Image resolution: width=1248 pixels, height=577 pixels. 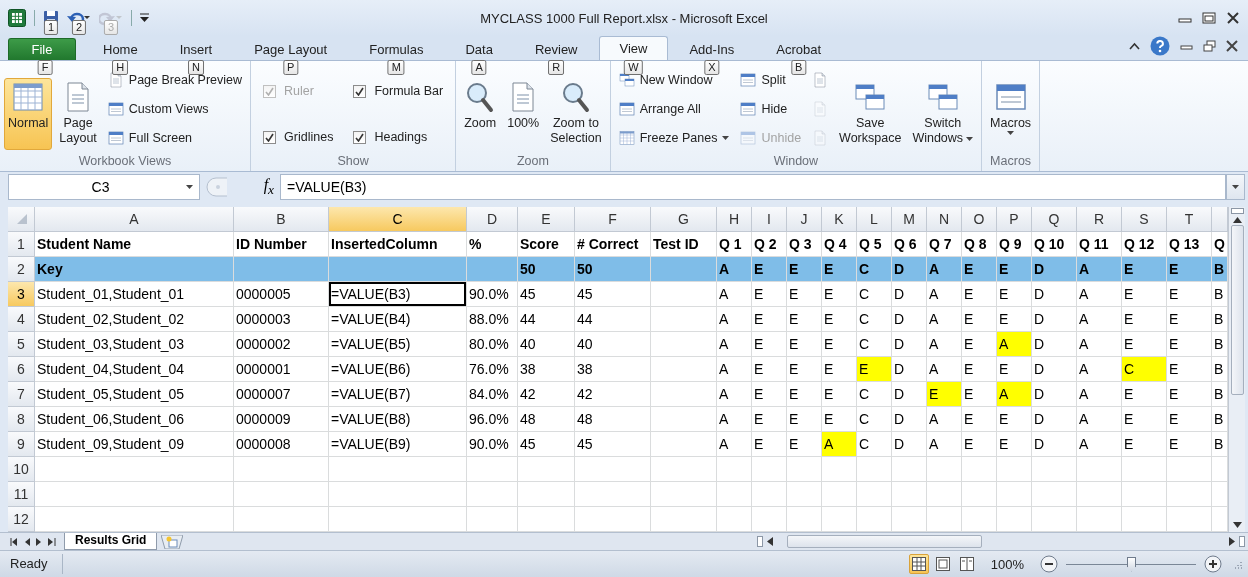 What do you see at coordinates (979, 219) in the screenshot?
I see `column-header: O` at bounding box center [979, 219].